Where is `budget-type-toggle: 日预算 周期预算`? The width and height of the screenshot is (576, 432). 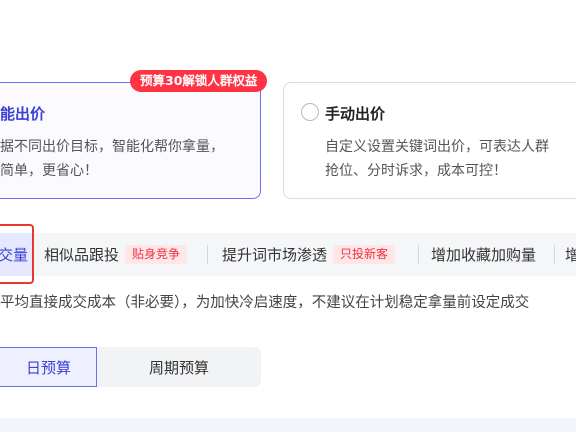 budget-type-toggle: 日预算 周期预算 is located at coordinates (130, 367).